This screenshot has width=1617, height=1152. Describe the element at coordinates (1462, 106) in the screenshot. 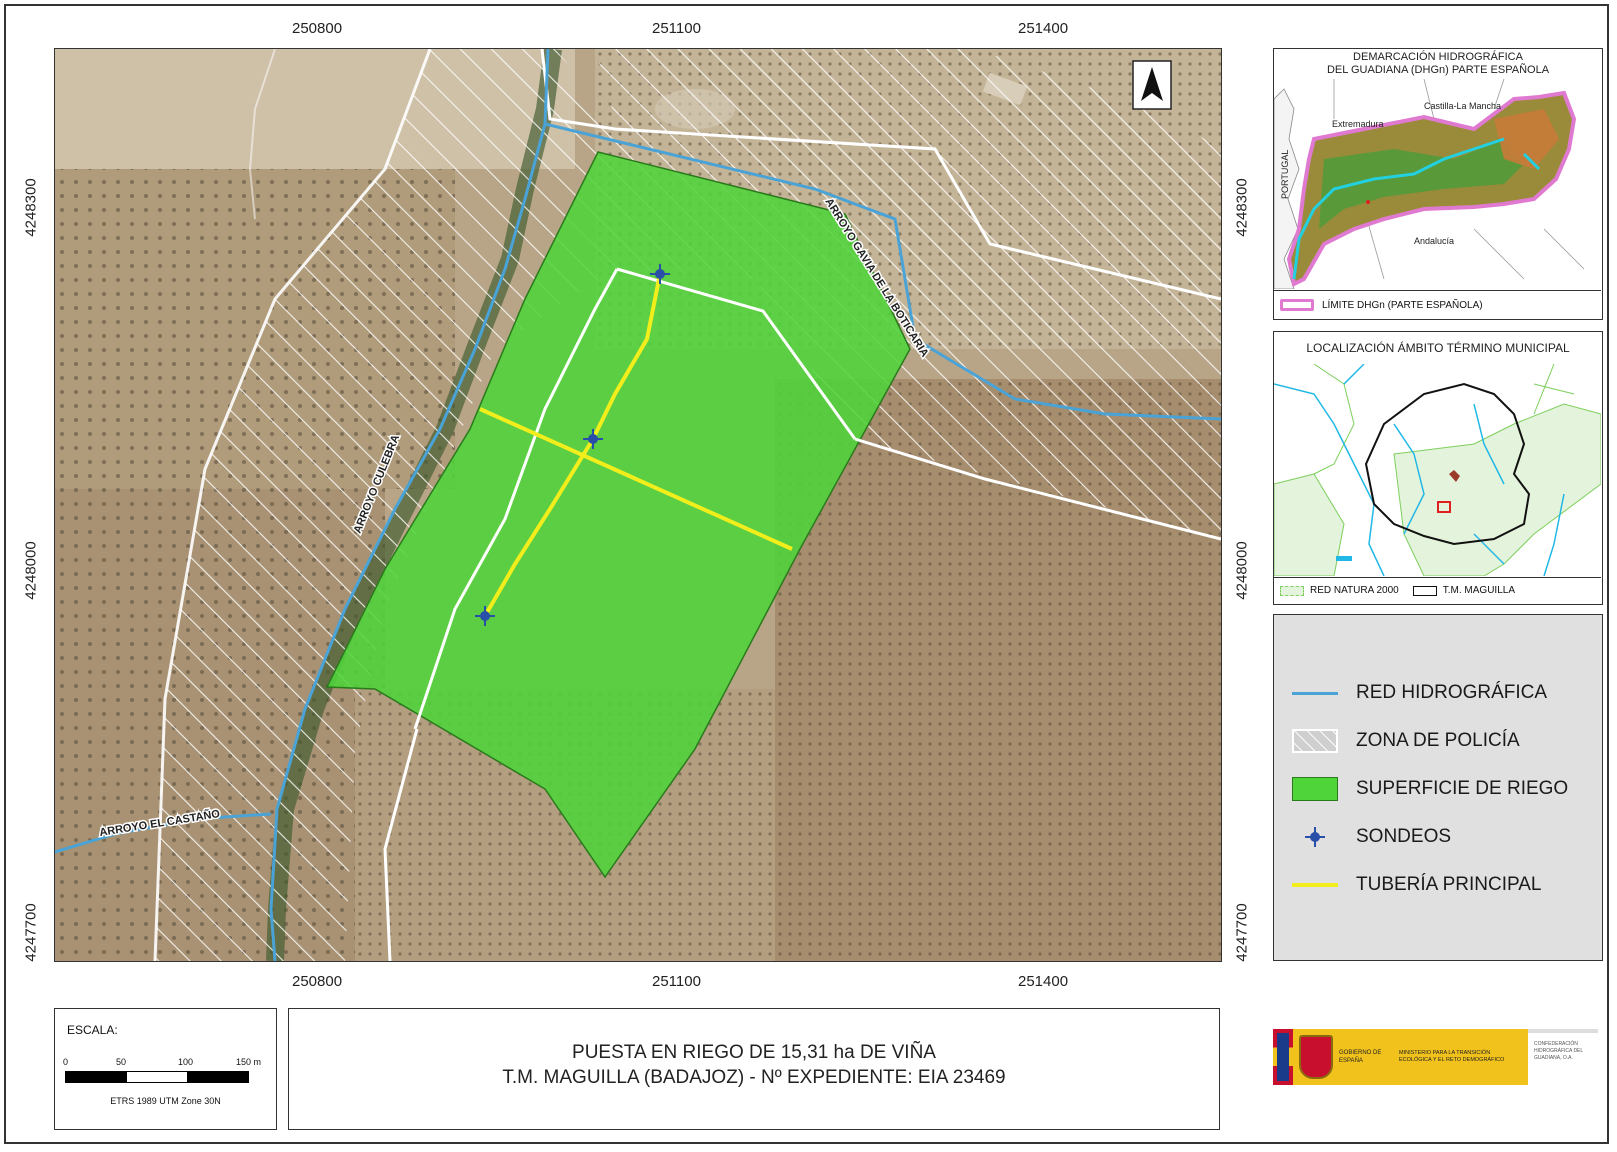

I see `label-castilla: Castilla-La Mancha` at that location.